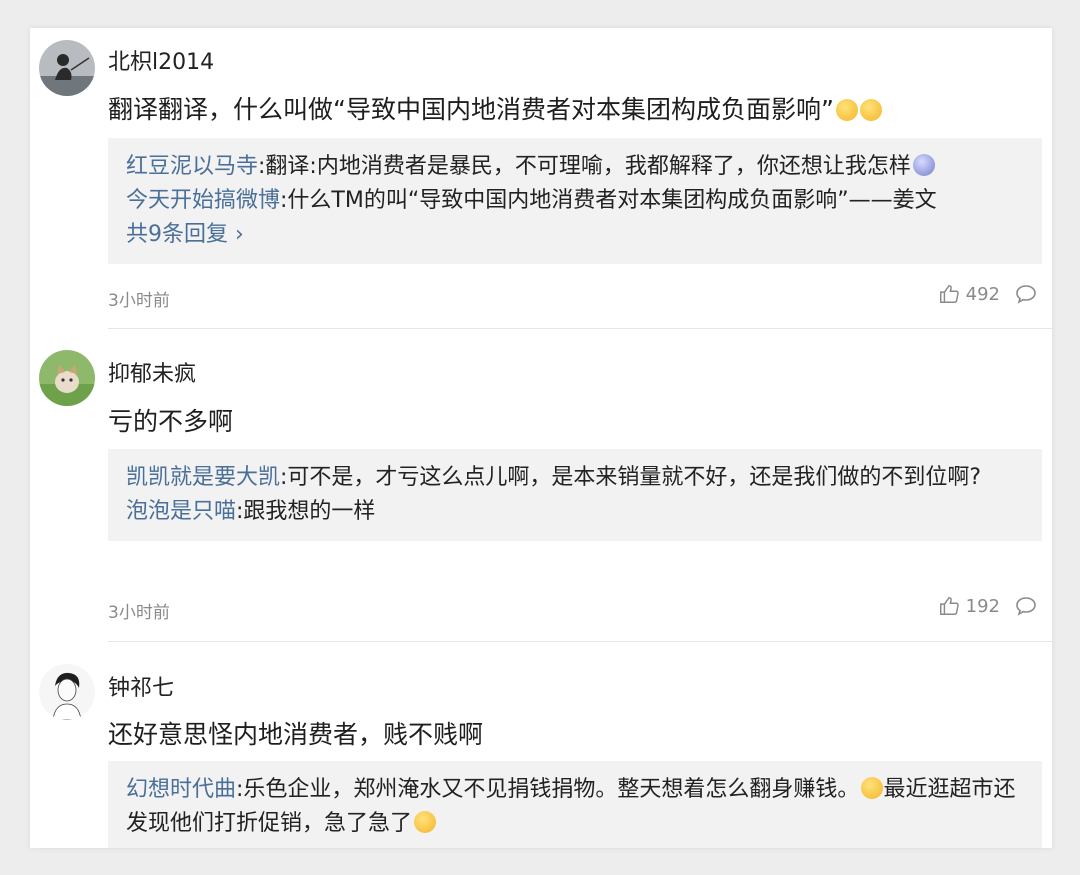 This screenshot has width=1080, height=875. Describe the element at coordinates (203, 477) in the screenshot. I see `reply-author: 凯凯就是要大凯` at that location.